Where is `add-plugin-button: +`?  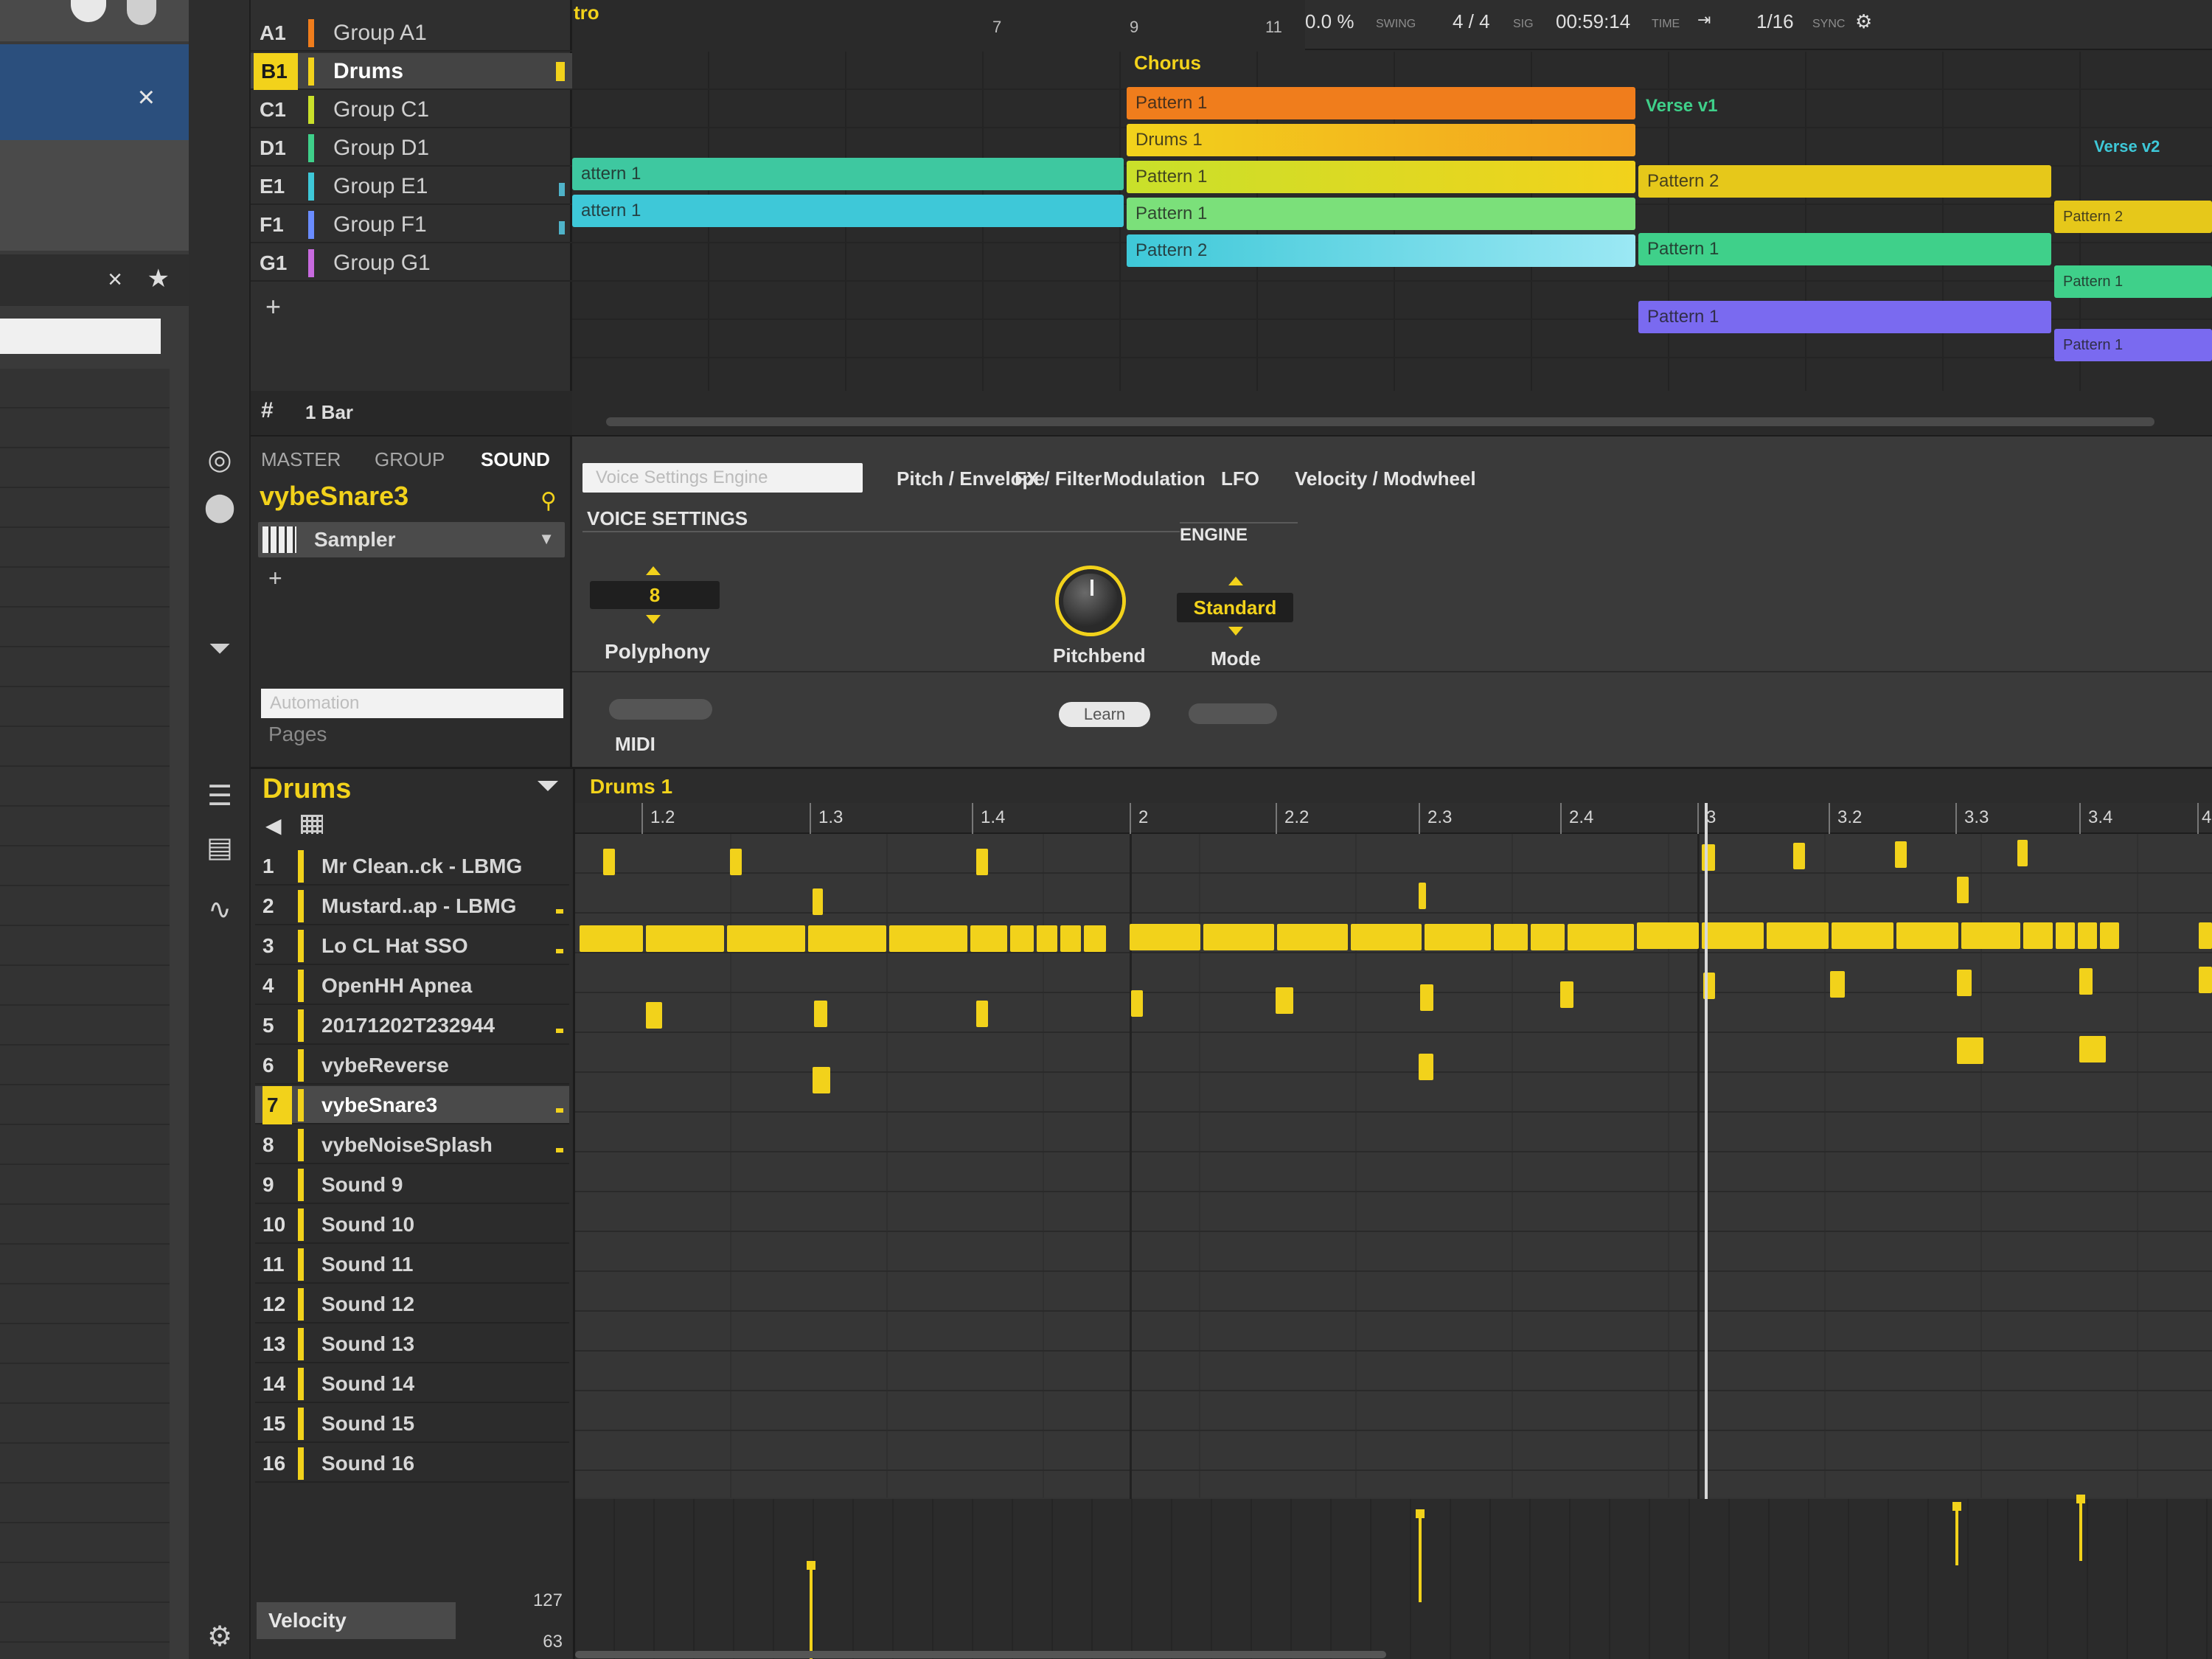 add-plugin-button: + is located at coordinates (275, 578).